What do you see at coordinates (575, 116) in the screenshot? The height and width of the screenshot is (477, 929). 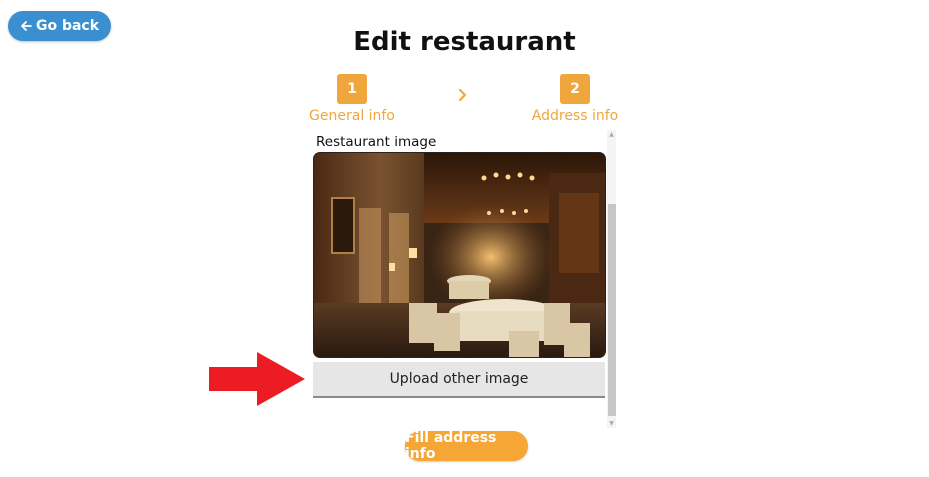 I see `step-label: Address info` at bounding box center [575, 116].